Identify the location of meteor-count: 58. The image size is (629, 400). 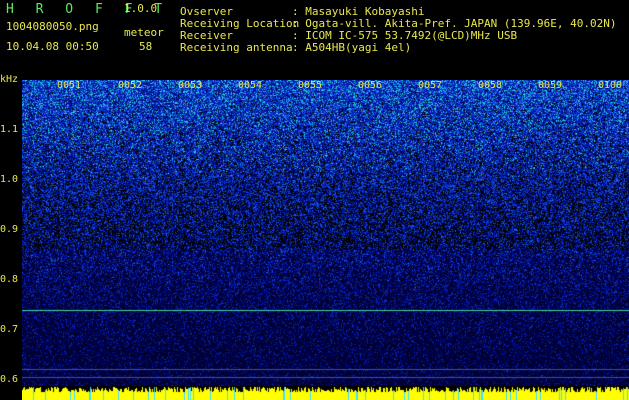
(146, 46).